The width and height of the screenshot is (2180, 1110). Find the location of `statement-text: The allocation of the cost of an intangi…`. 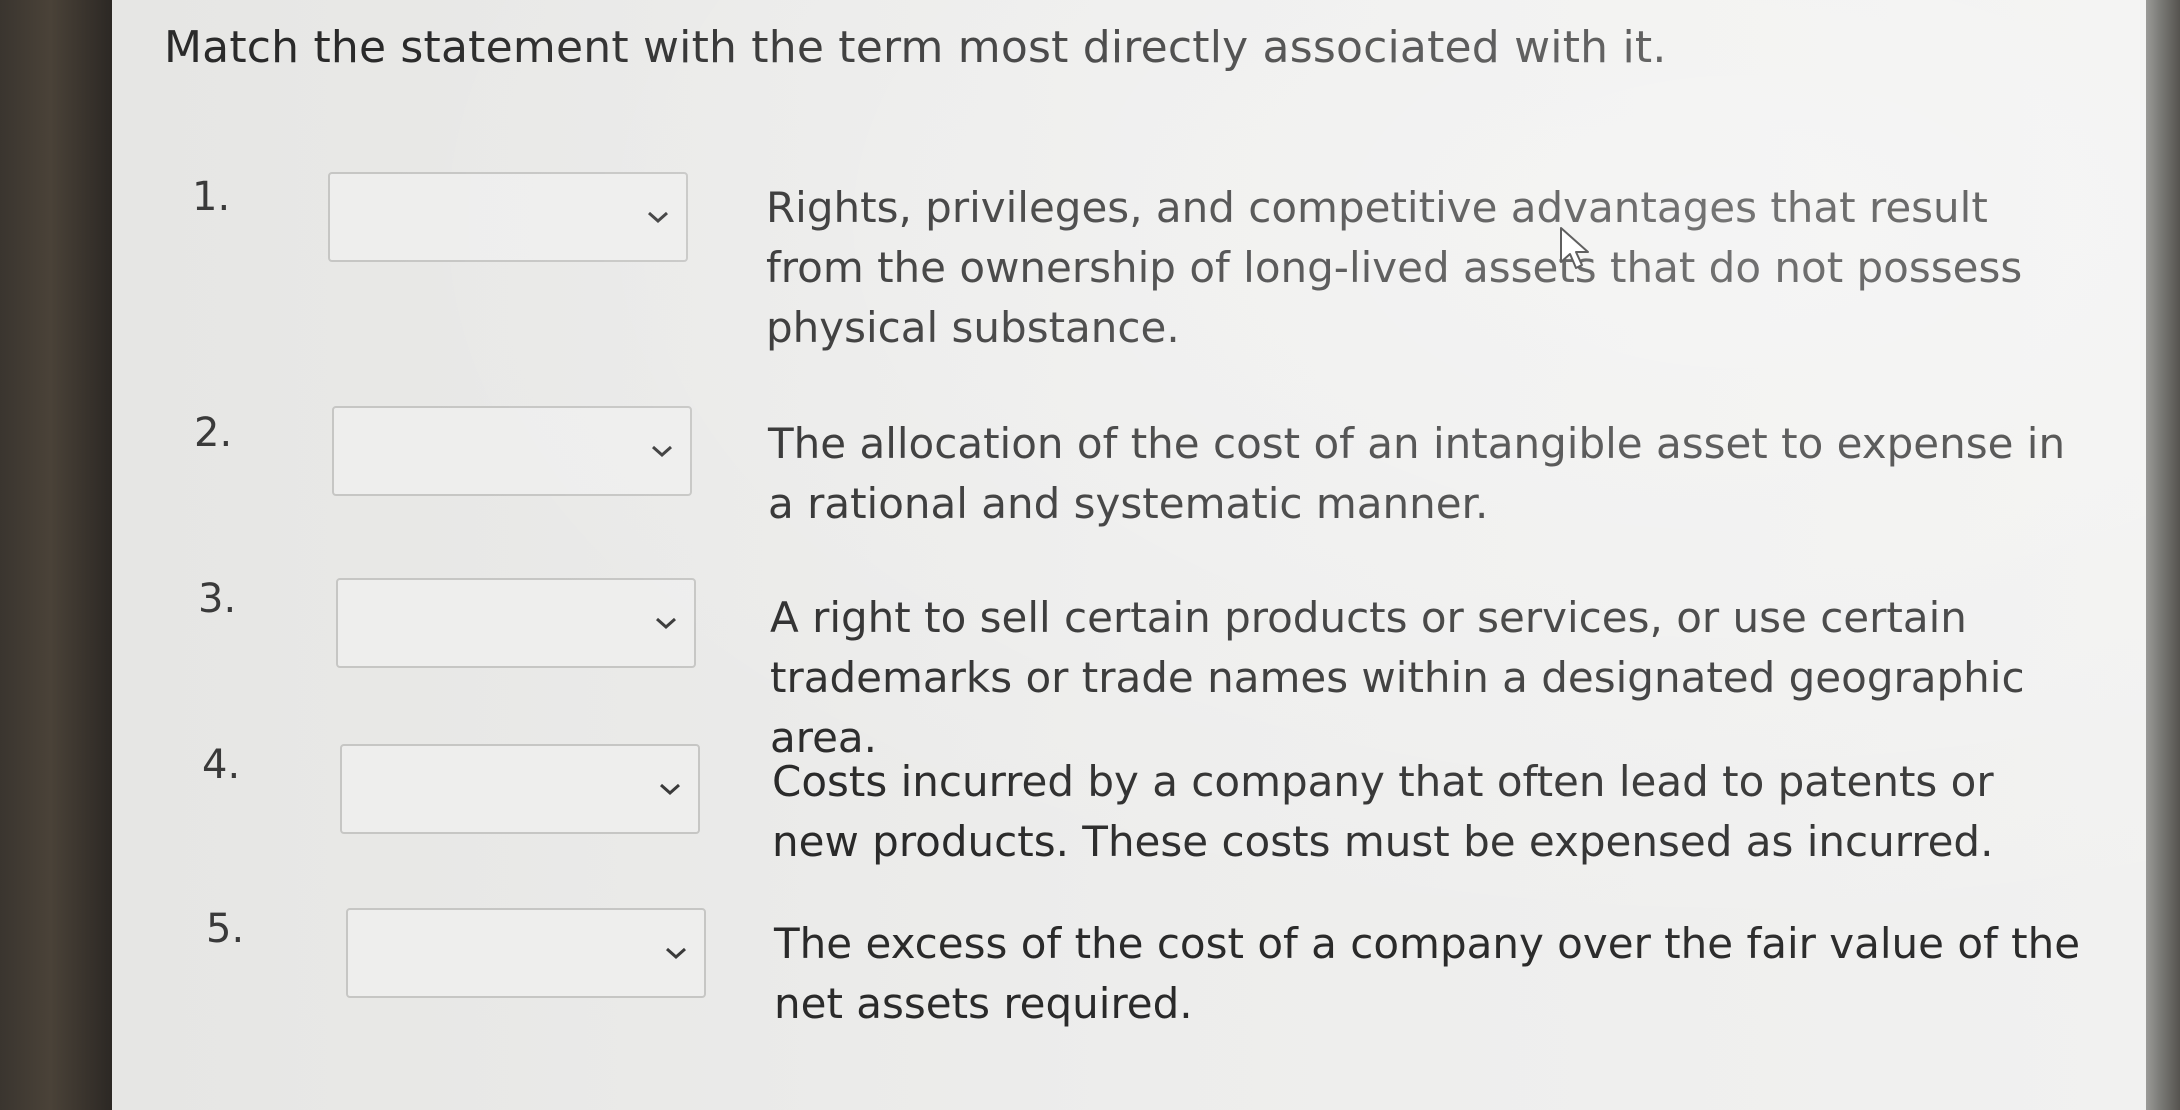

statement-text: The allocation of the cost of an intangi… is located at coordinates (1417, 473).